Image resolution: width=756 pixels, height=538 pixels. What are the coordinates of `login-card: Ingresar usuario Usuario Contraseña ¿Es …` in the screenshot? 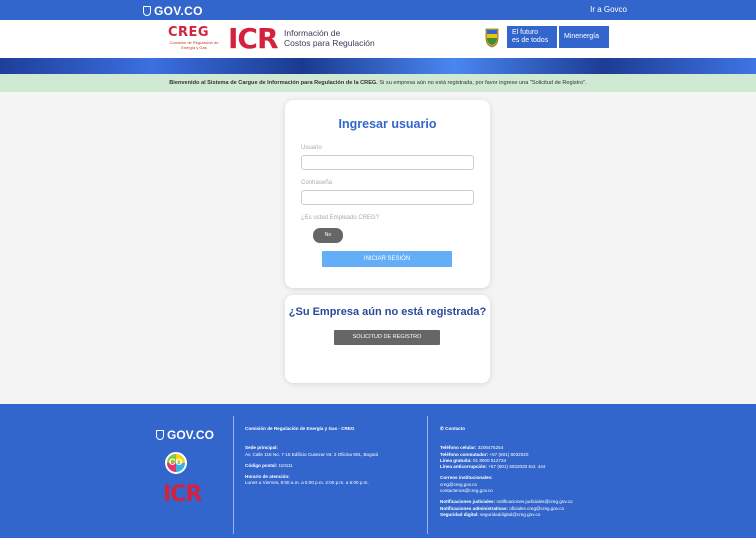 It's located at (387, 194).